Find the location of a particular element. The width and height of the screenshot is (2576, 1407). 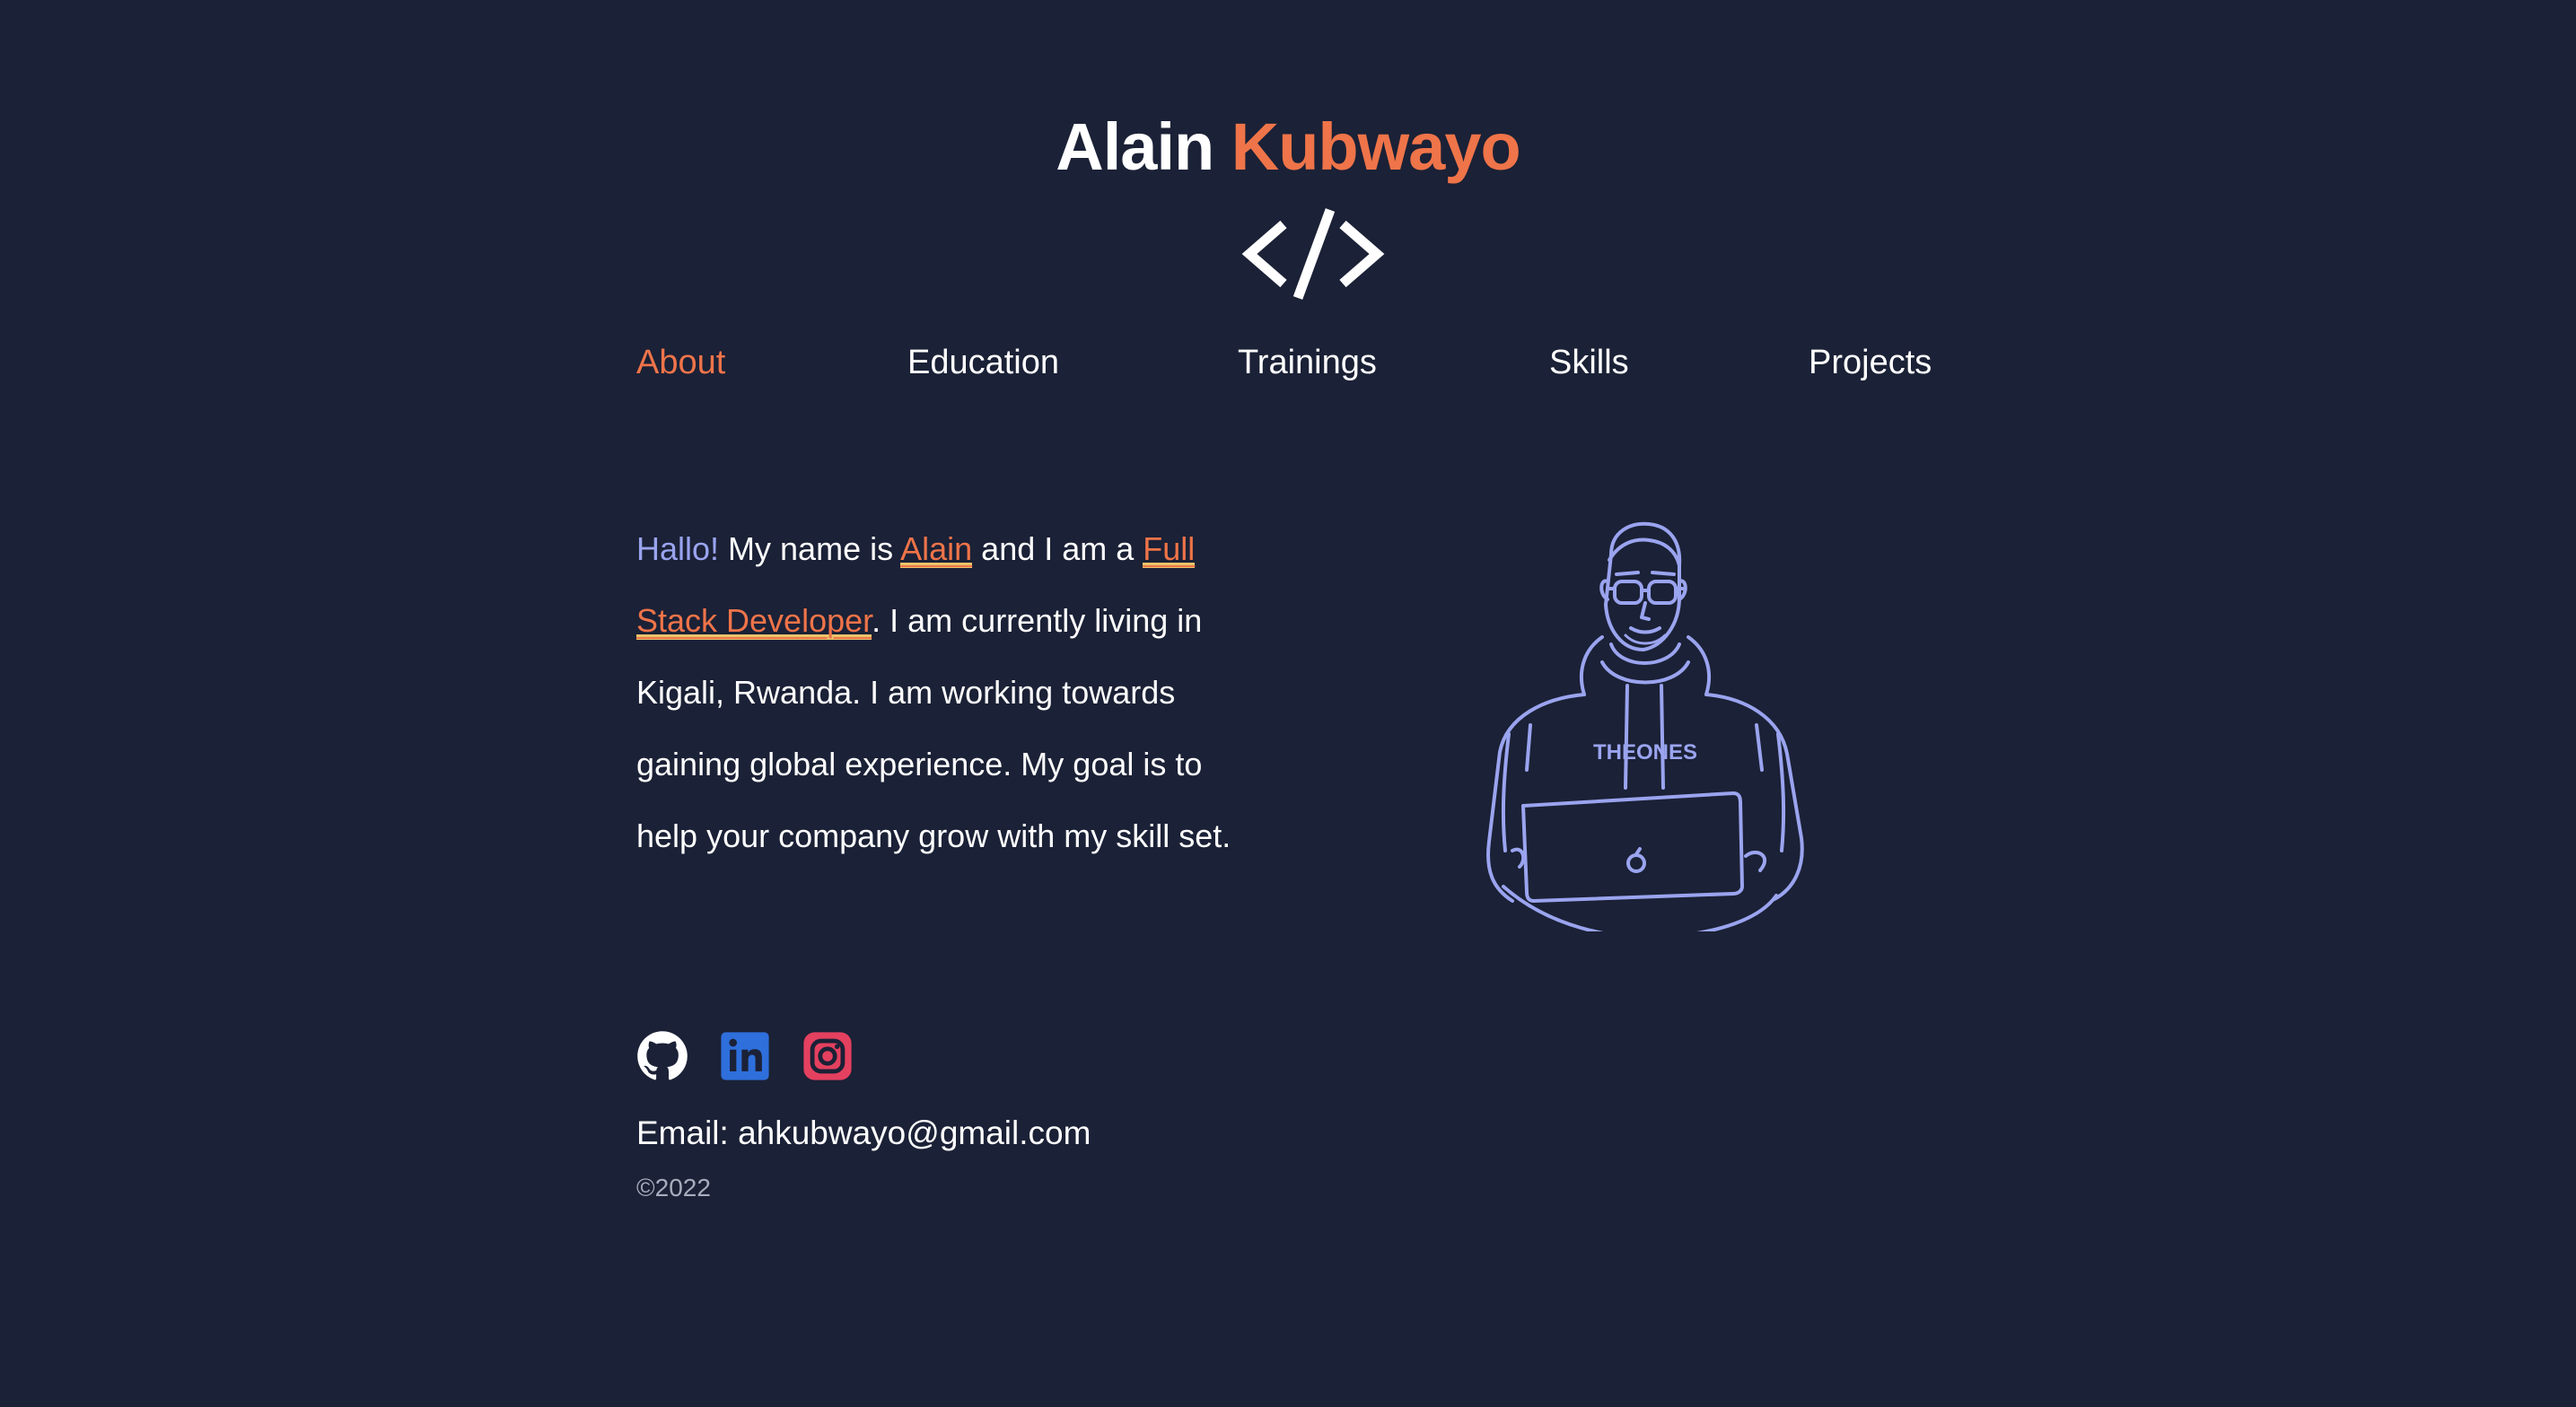

email-address: ahkubwayo@gmail.com is located at coordinates (914, 1132).